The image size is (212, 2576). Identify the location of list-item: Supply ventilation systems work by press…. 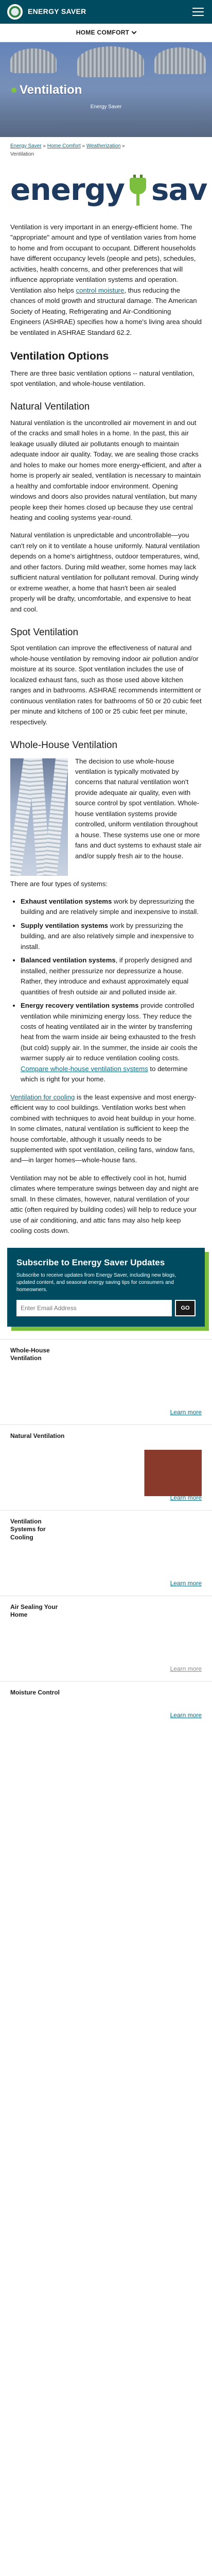
(111, 936).